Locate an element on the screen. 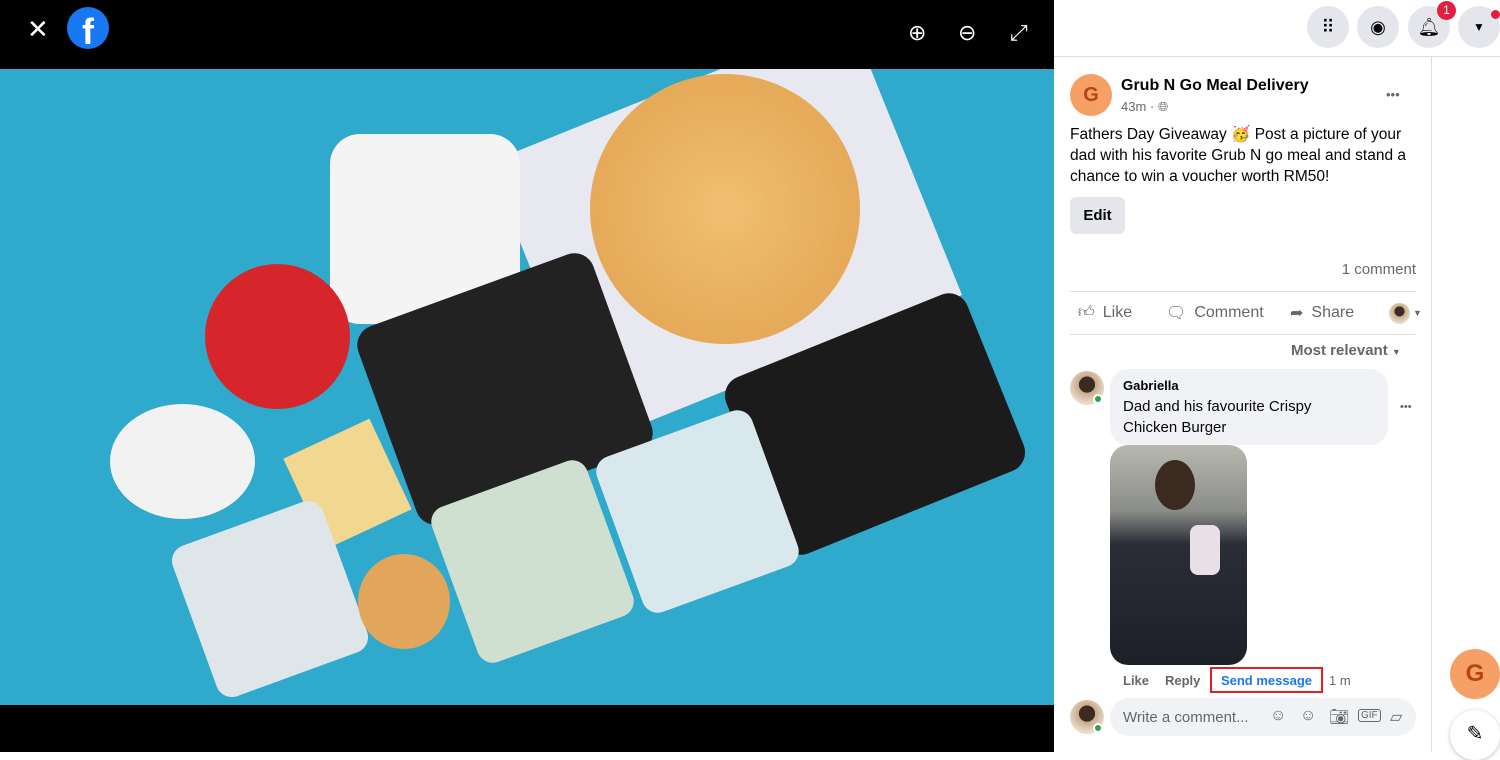 The width and height of the screenshot is (1500, 760). comment-like-button: Like is located at coordinates (1136, 680).